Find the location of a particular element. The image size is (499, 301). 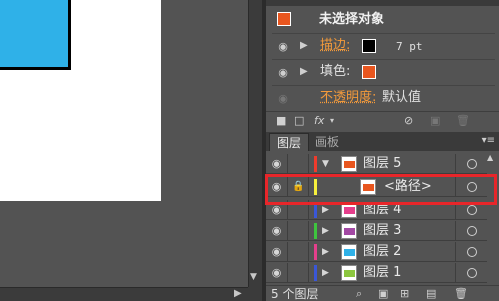

layer-count: 5 个图层 is located at coordinates (295, 294).